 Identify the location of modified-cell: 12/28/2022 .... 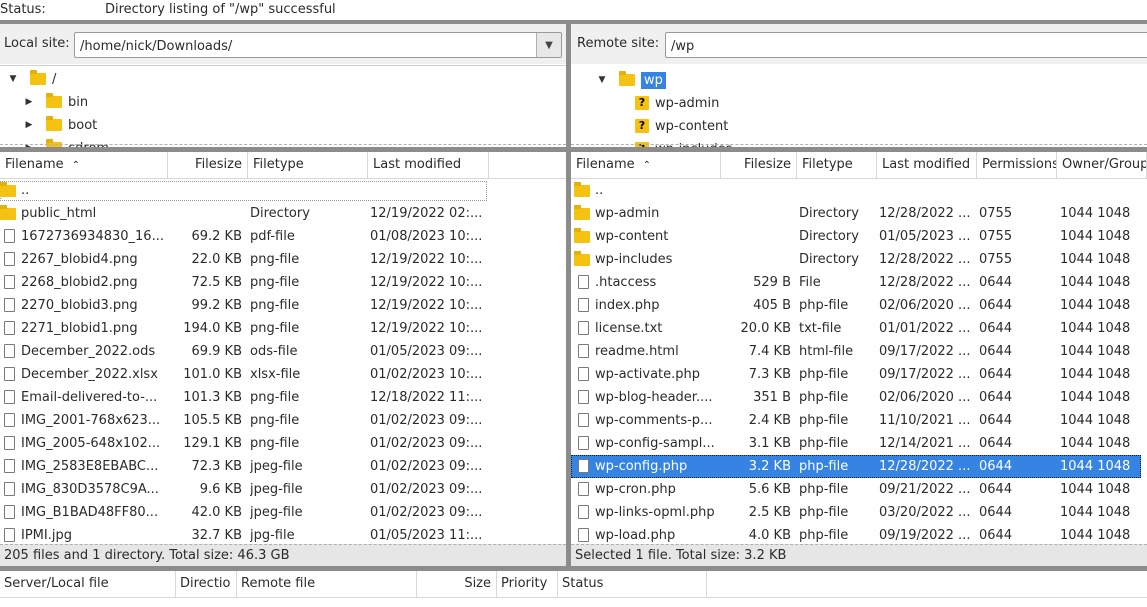
(925, 259).